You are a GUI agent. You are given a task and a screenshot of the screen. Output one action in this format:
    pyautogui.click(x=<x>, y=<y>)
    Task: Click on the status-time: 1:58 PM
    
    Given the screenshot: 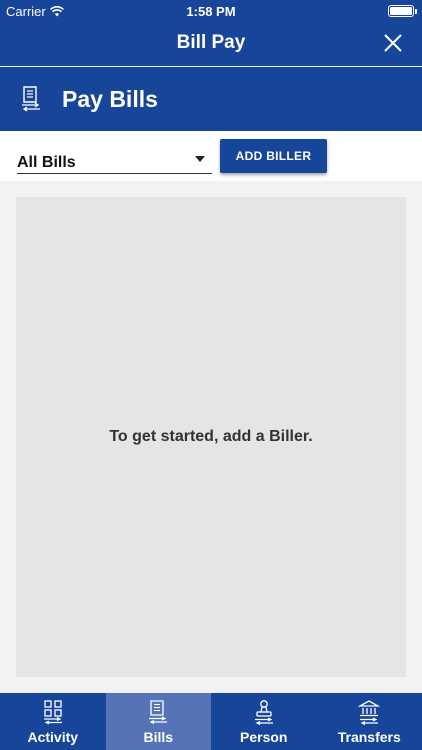 What is the action you would take?
    pyautogui.click(x=211, y=11)
    